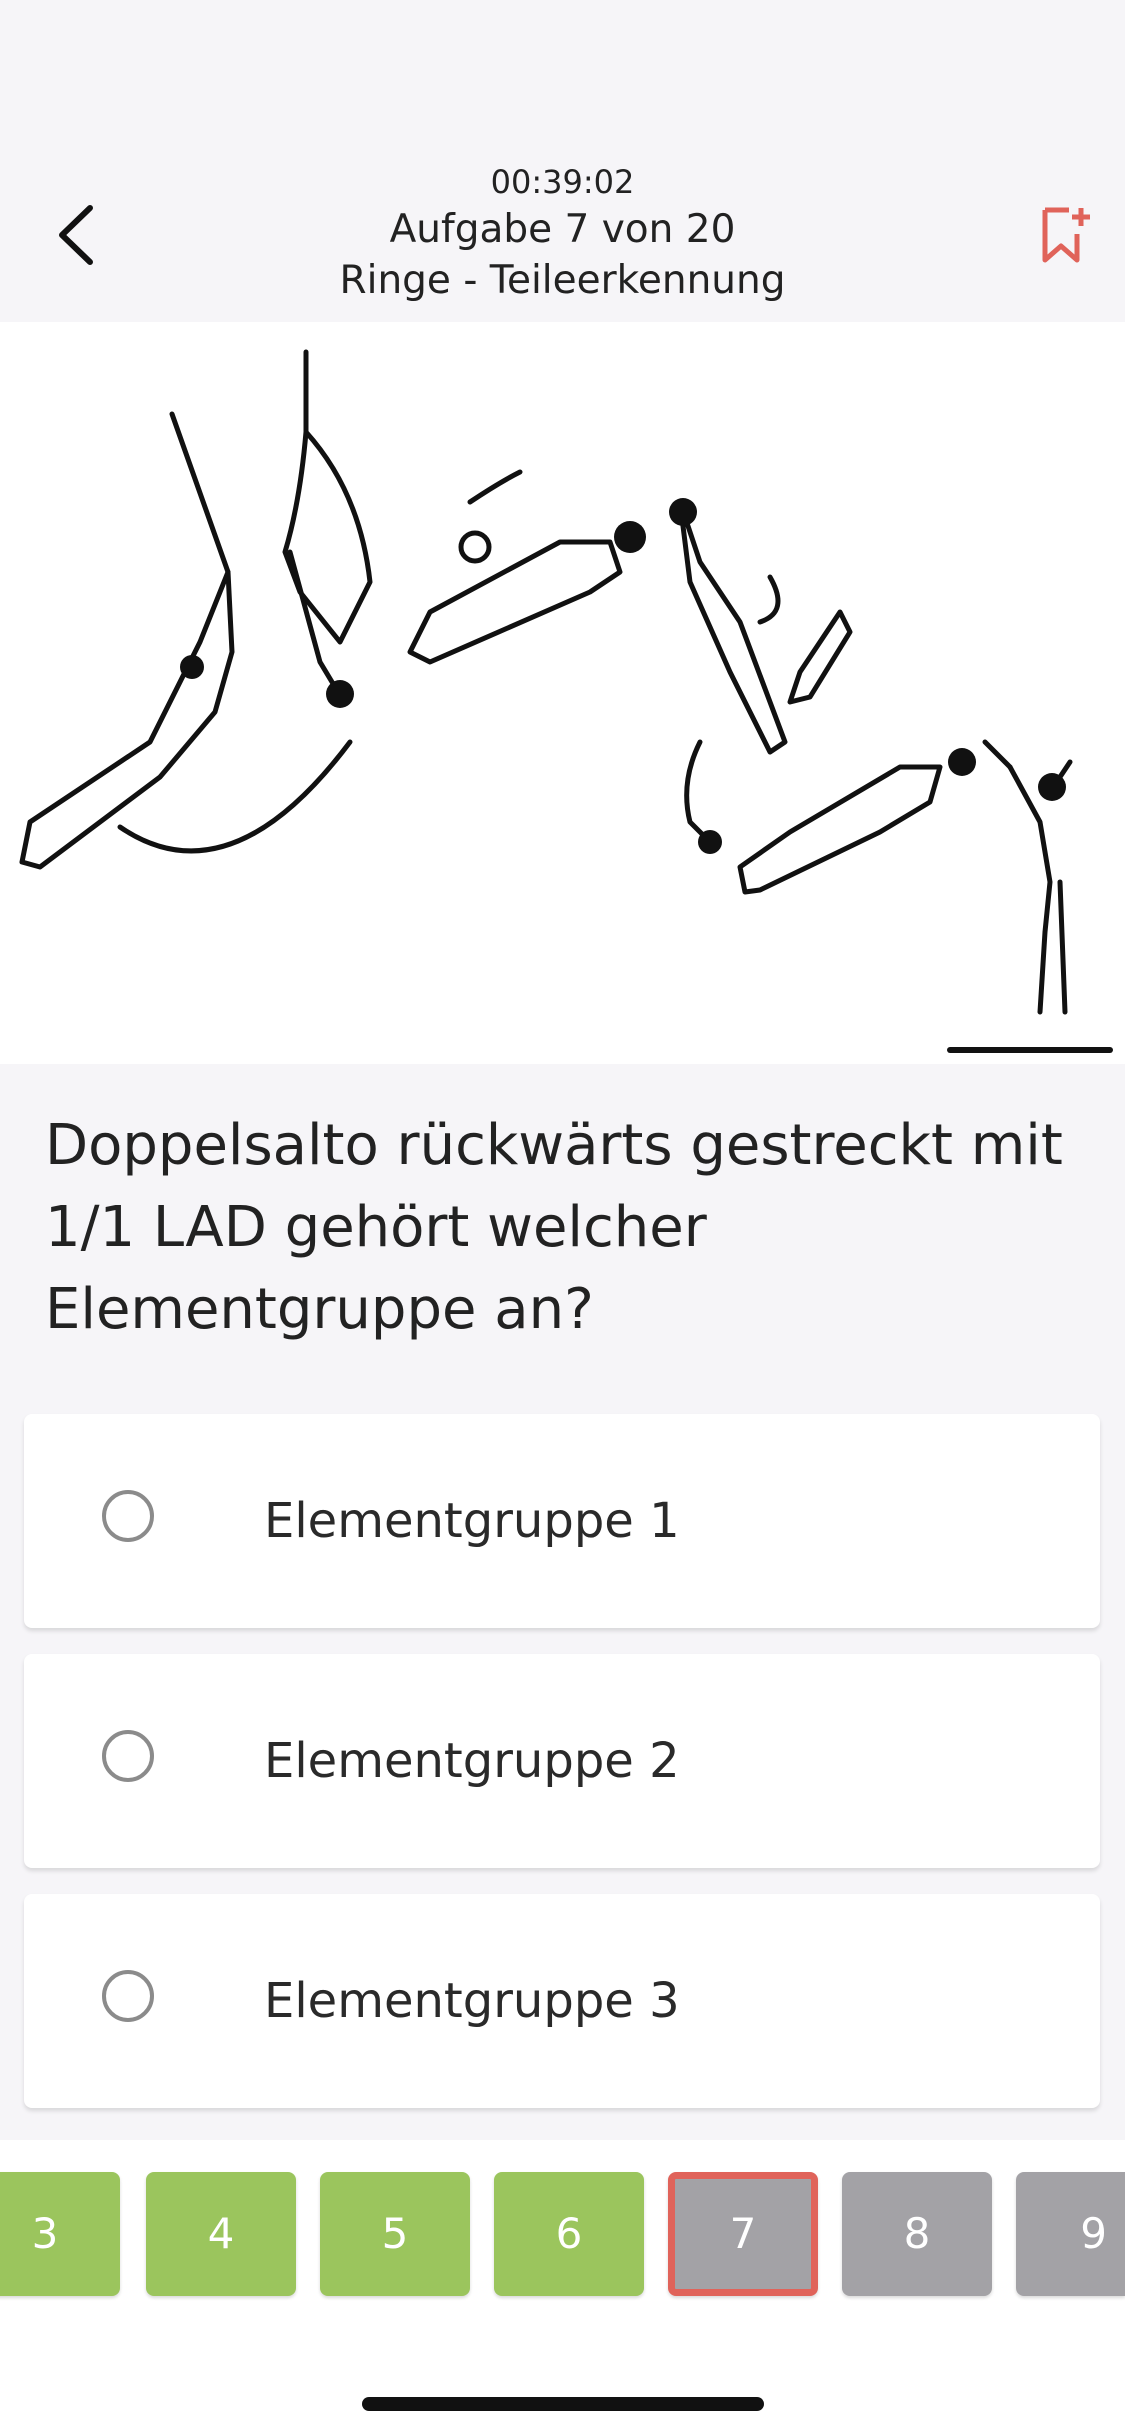 Image resolution: width=1125 pixels, height=2436 pixels. I want to click on bookmark-add-icon, so click(1066, 235).